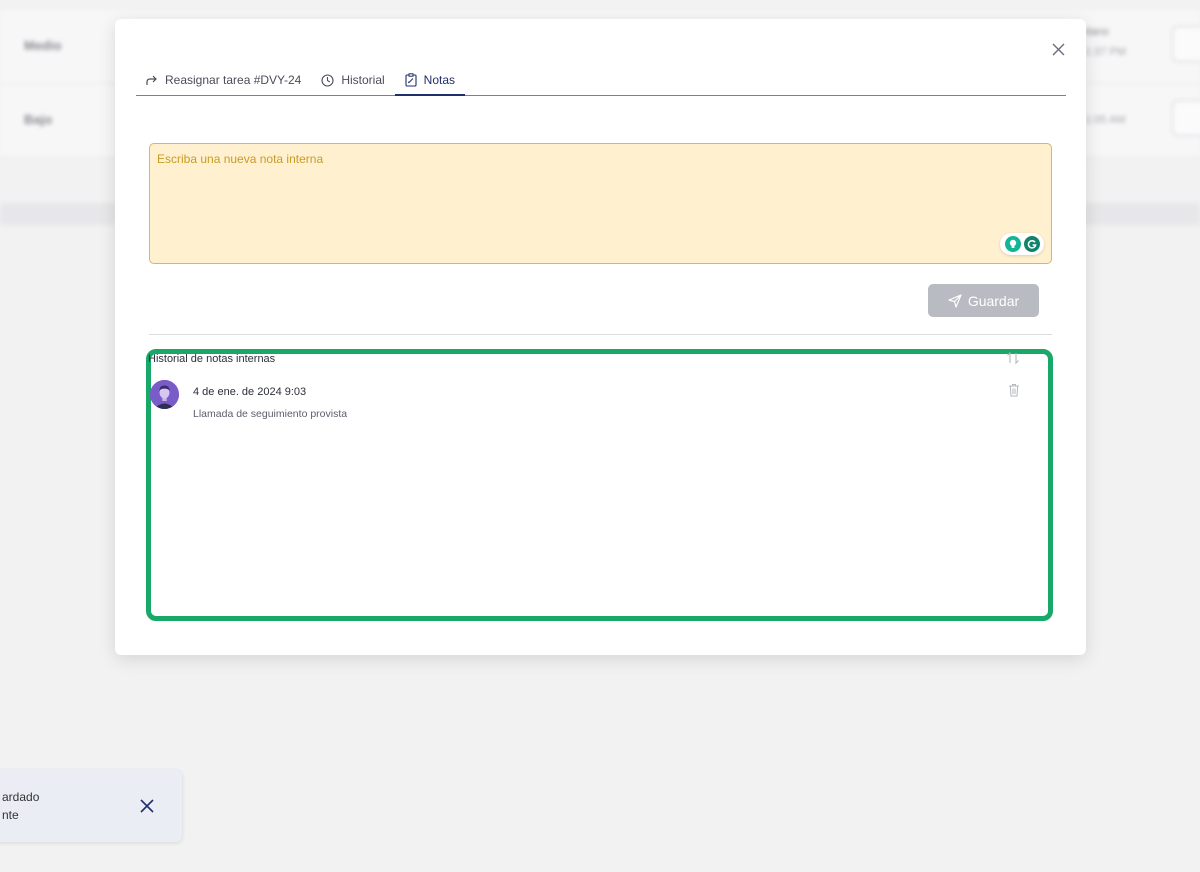 Image resolution: width=1200 pixels, height=872 pixels. I want to click on priority-label: Bajo, so click(38, 119).